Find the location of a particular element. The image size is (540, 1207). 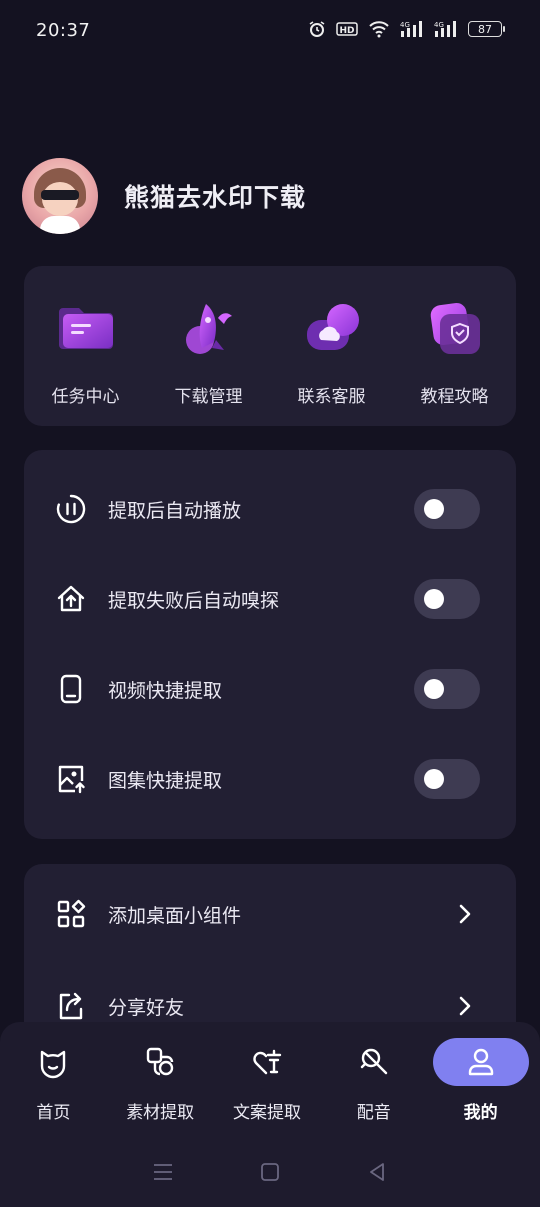

quick-action-customer-service: 联系客服 is located at coordinates (331, 346).